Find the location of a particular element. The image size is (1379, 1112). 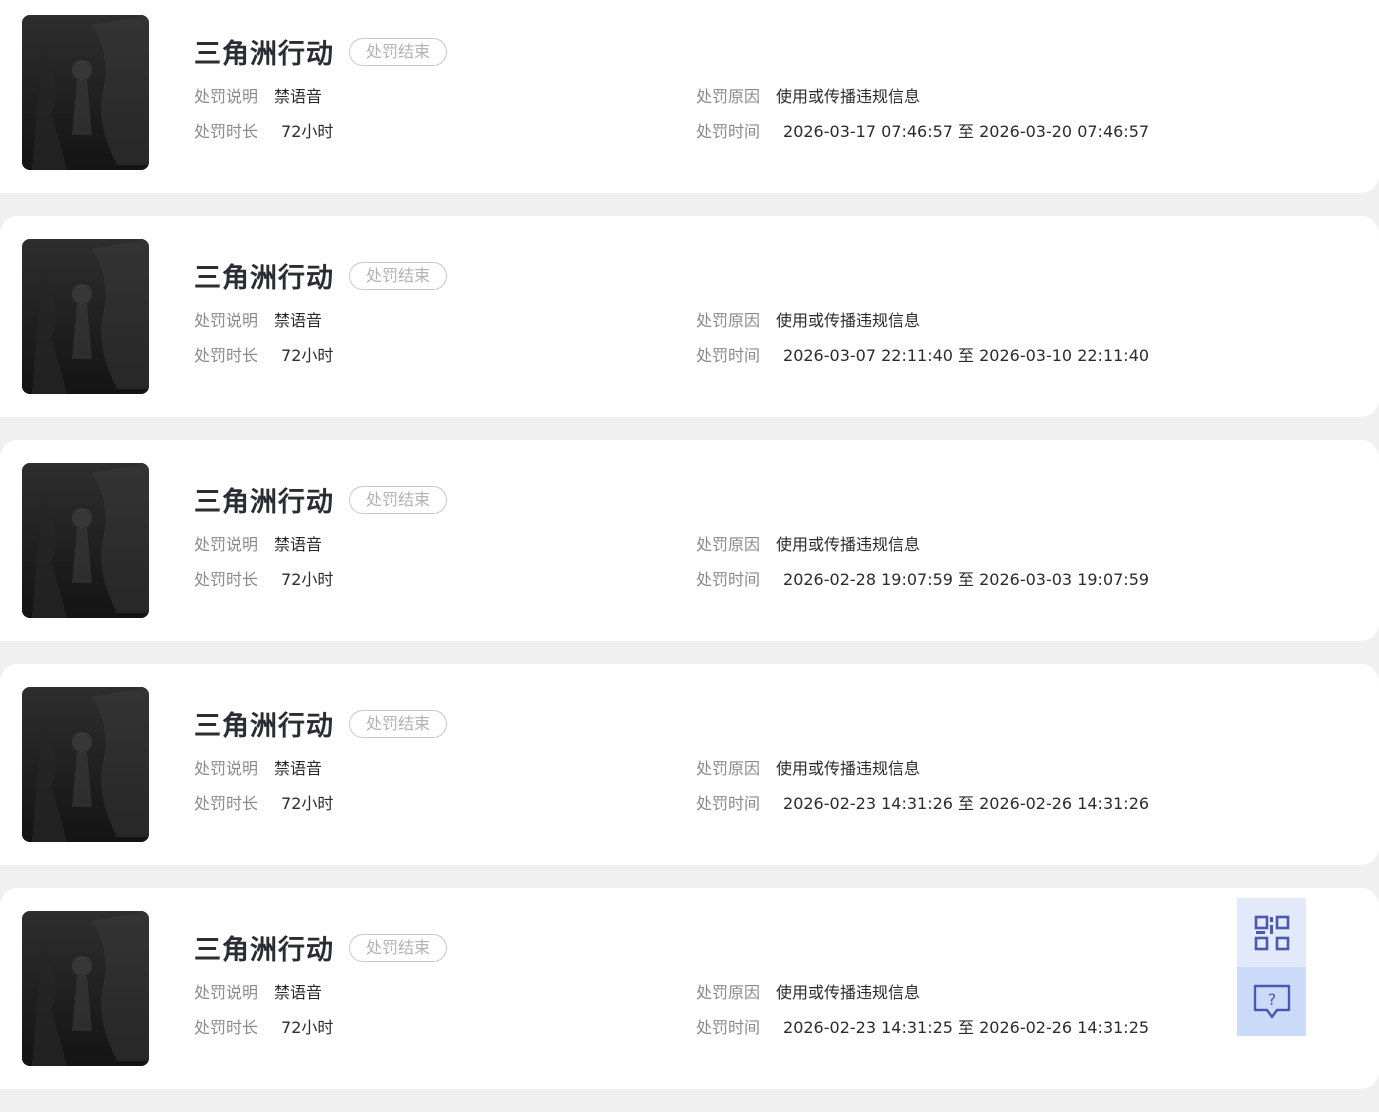

qr-code-icon is located at coordinates (1271, 932).